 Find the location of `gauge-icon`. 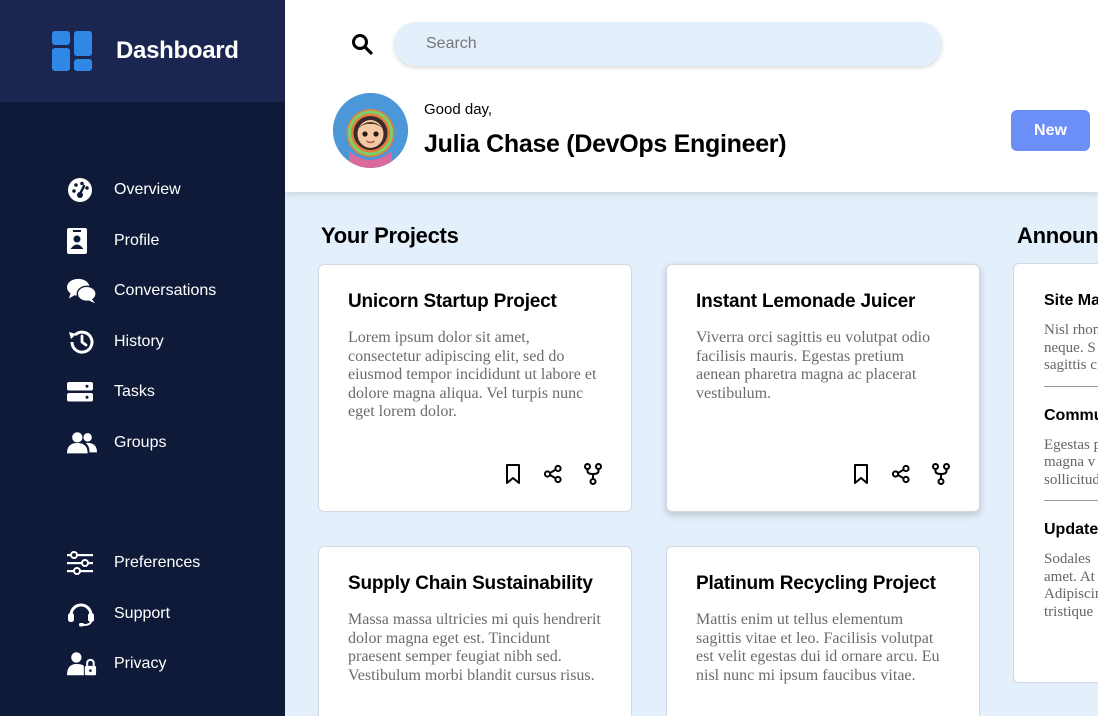

gauge-icon is located at coordinates (82, 190).